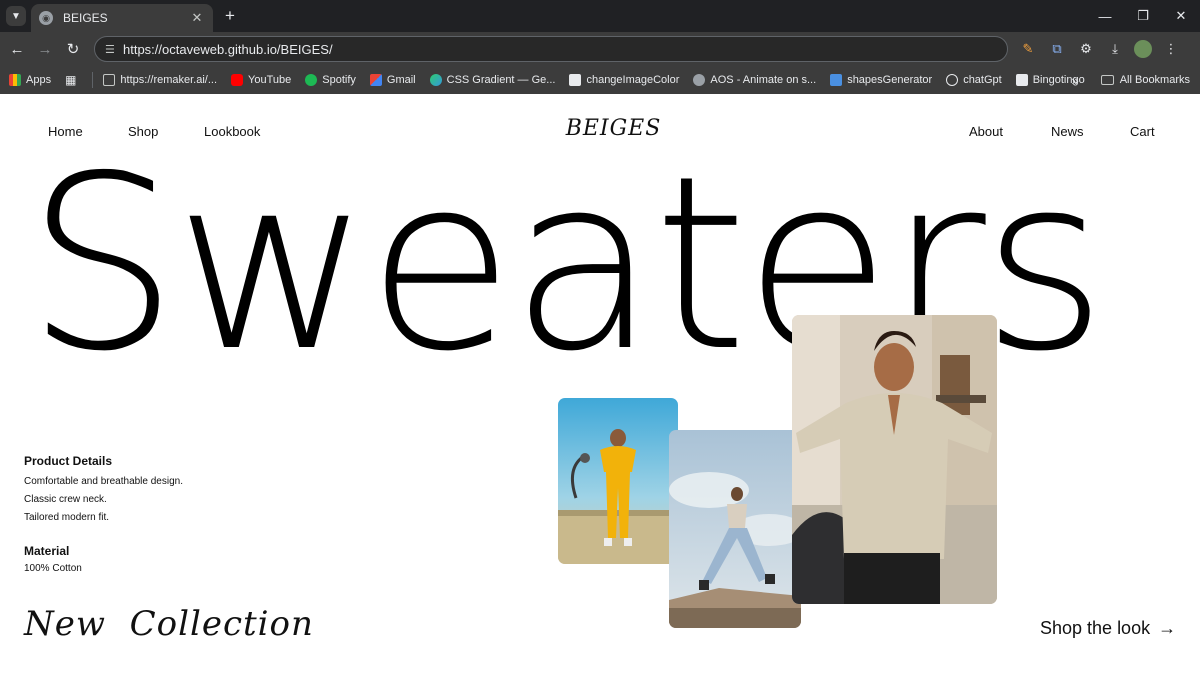 The width and height of the screenshot is (1200, 675). What do you see at coordinates (1086, 49) in the screenshot?
I see `extensions-icon: ⚙` at bounding box center [1086, 49].